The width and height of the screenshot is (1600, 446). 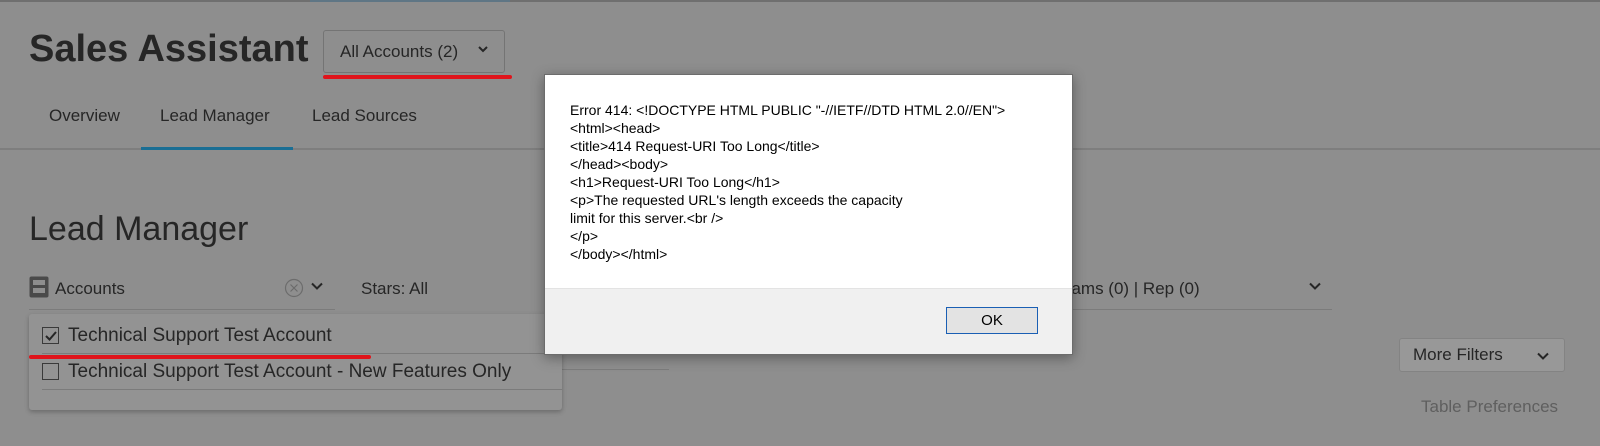 I want to click on check-icon, so click(x=51, y=336).